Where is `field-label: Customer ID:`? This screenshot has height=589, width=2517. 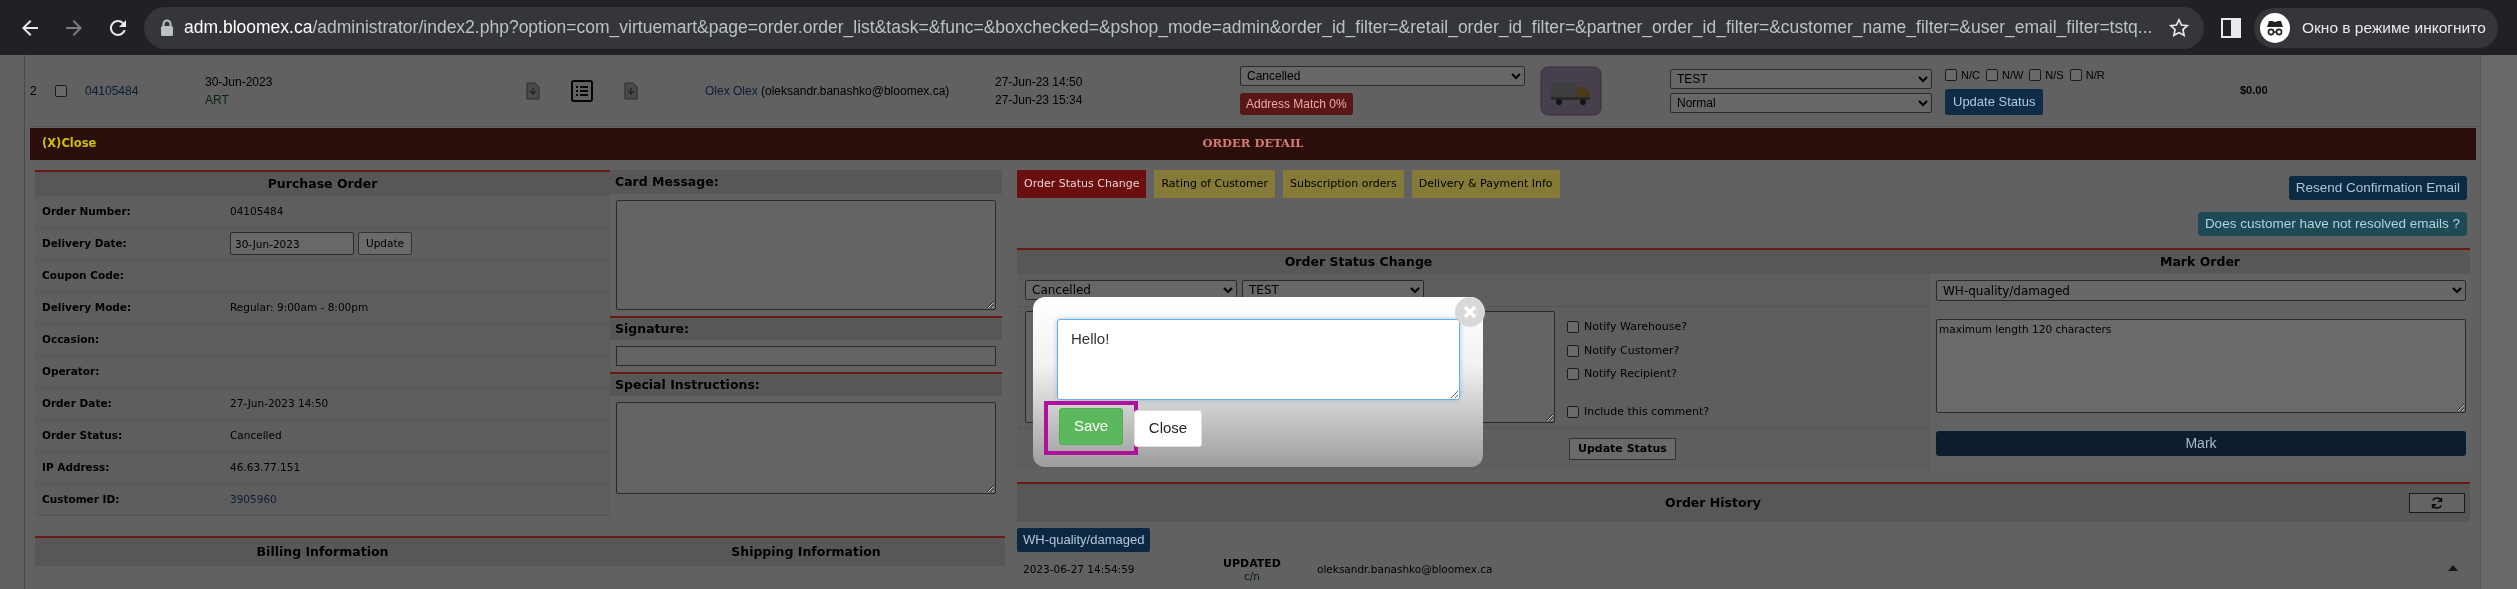
field-label: Customer ID: is located at coordinates (81, 499).